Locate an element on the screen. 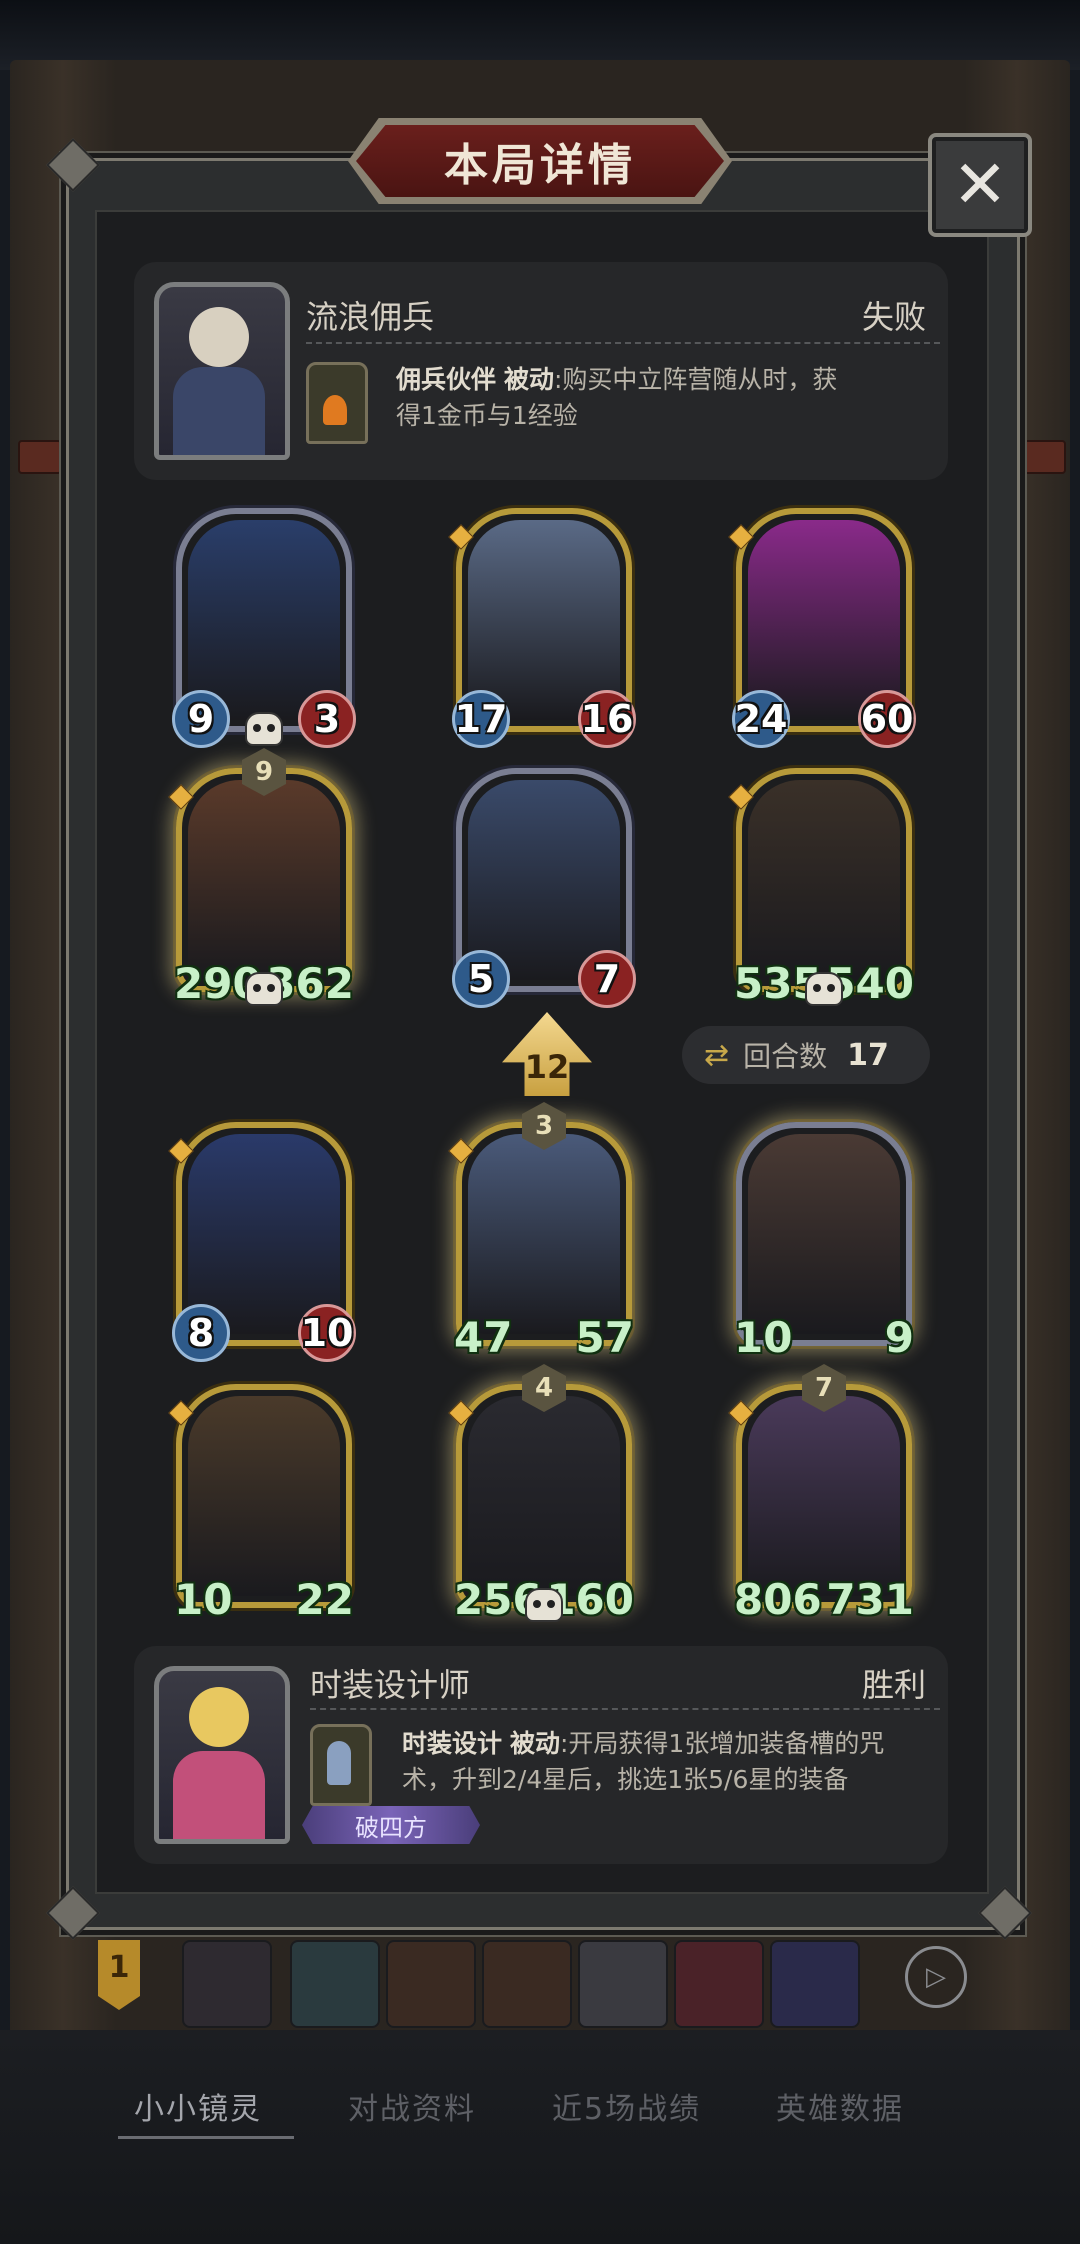  opponent-skill-desc-2: 得1金币与1经验 is located at coordinates (487, 415).